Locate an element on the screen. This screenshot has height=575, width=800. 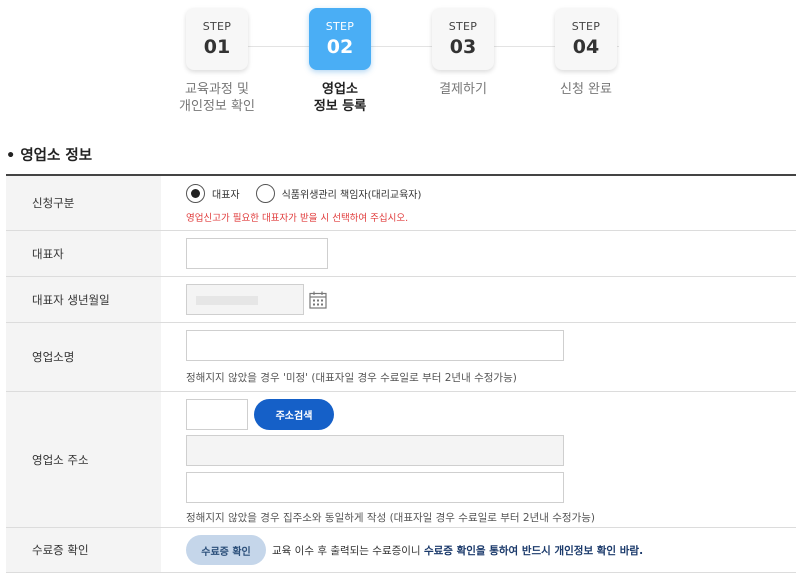
radio-hygiene-manager: 식품위생관리 책임자(대리교육자) is located at coordinates (338, 193).